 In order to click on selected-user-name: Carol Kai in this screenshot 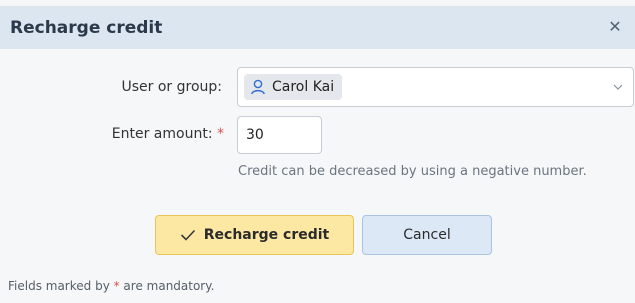, I will do `click(303, 87)`.